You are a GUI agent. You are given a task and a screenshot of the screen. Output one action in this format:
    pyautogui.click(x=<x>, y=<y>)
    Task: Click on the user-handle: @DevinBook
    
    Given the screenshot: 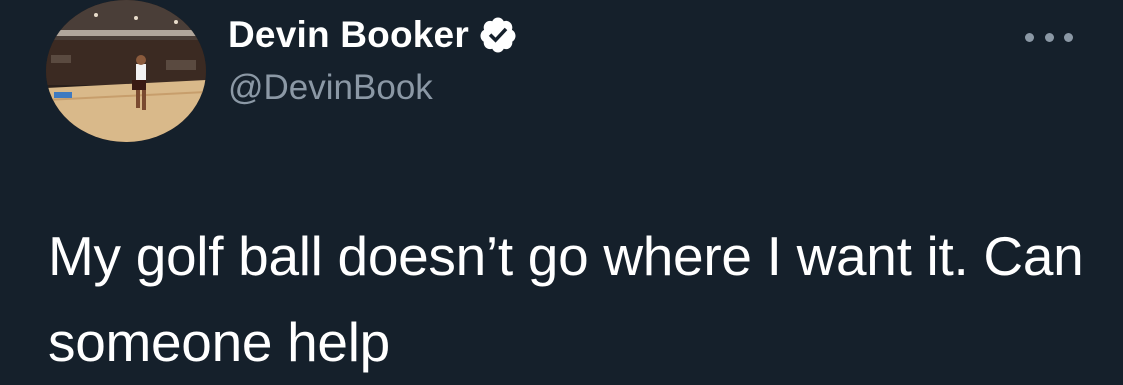 What is the action you would take?
    pyautogui.click(x=373, y=88)
    